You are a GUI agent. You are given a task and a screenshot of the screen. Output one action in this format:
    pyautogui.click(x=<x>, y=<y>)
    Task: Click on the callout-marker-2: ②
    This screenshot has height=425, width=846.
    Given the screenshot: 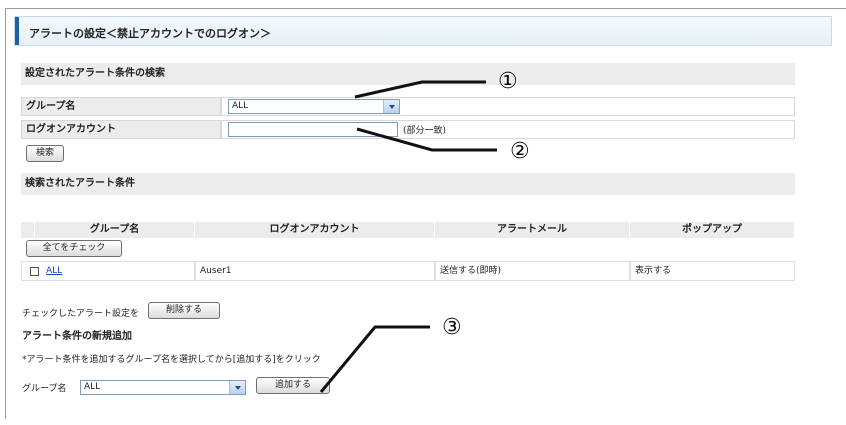 What is the action you would take?
    pyautogui.click(x=520, y=151)
    